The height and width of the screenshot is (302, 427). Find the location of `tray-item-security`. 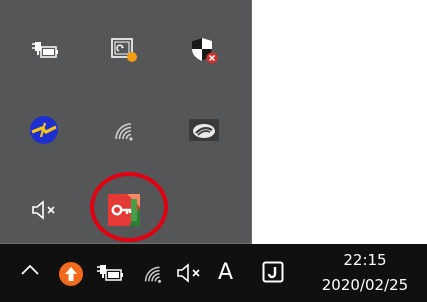

tray-item-security is located at coordinates (204, 50).